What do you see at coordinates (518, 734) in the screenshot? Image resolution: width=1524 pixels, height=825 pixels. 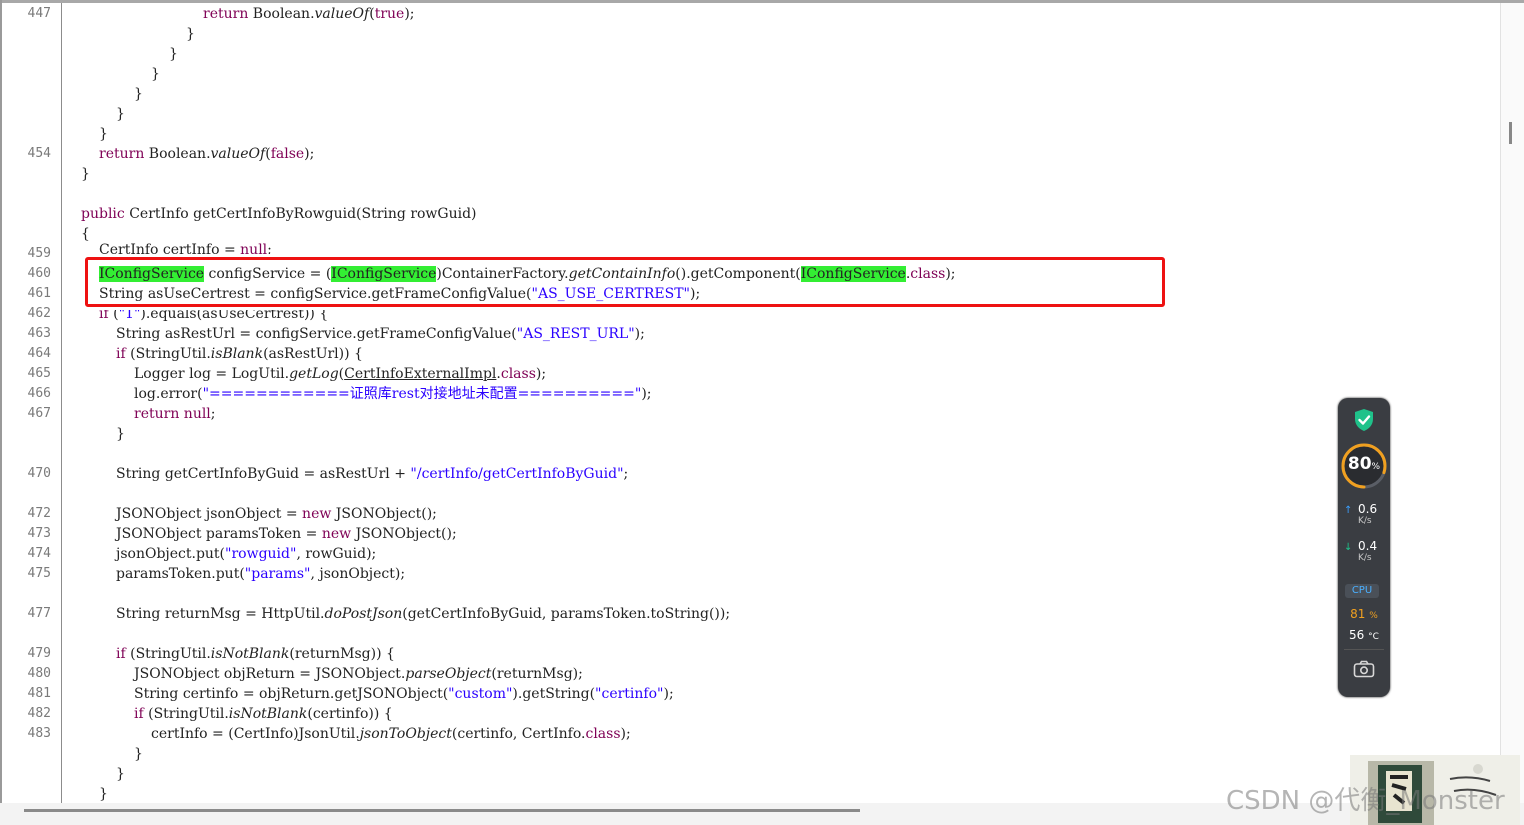 I see `code-text: (certinfo, CertInfo.` at bounding box center [518, 734].